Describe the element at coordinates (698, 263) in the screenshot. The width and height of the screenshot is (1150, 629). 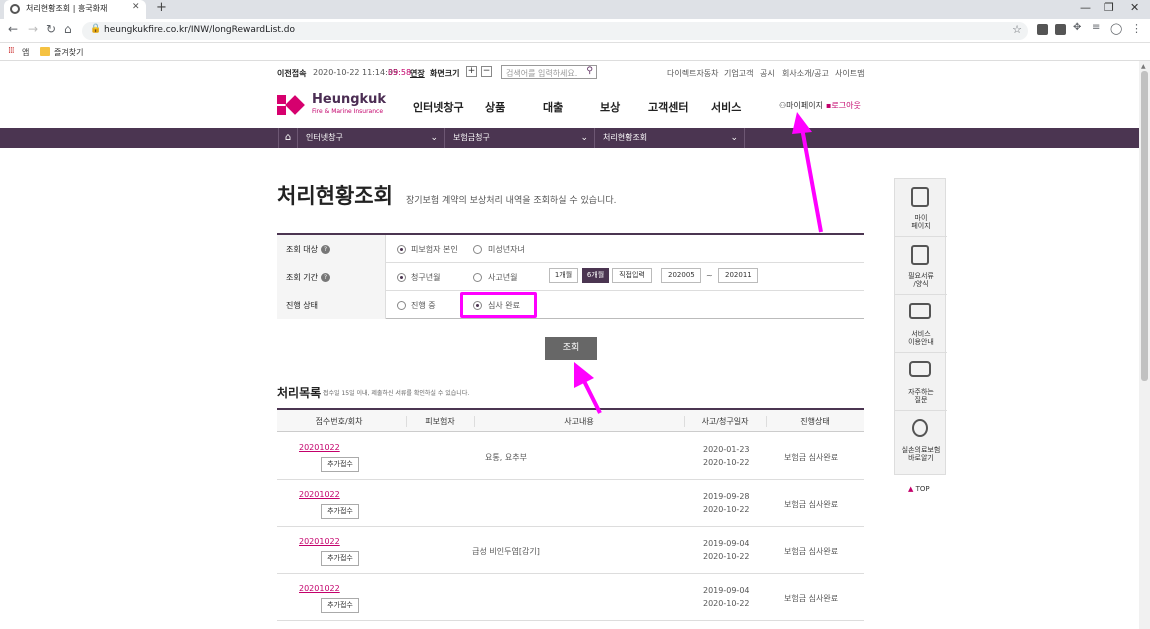
I see `annotation-arrows` at that location.